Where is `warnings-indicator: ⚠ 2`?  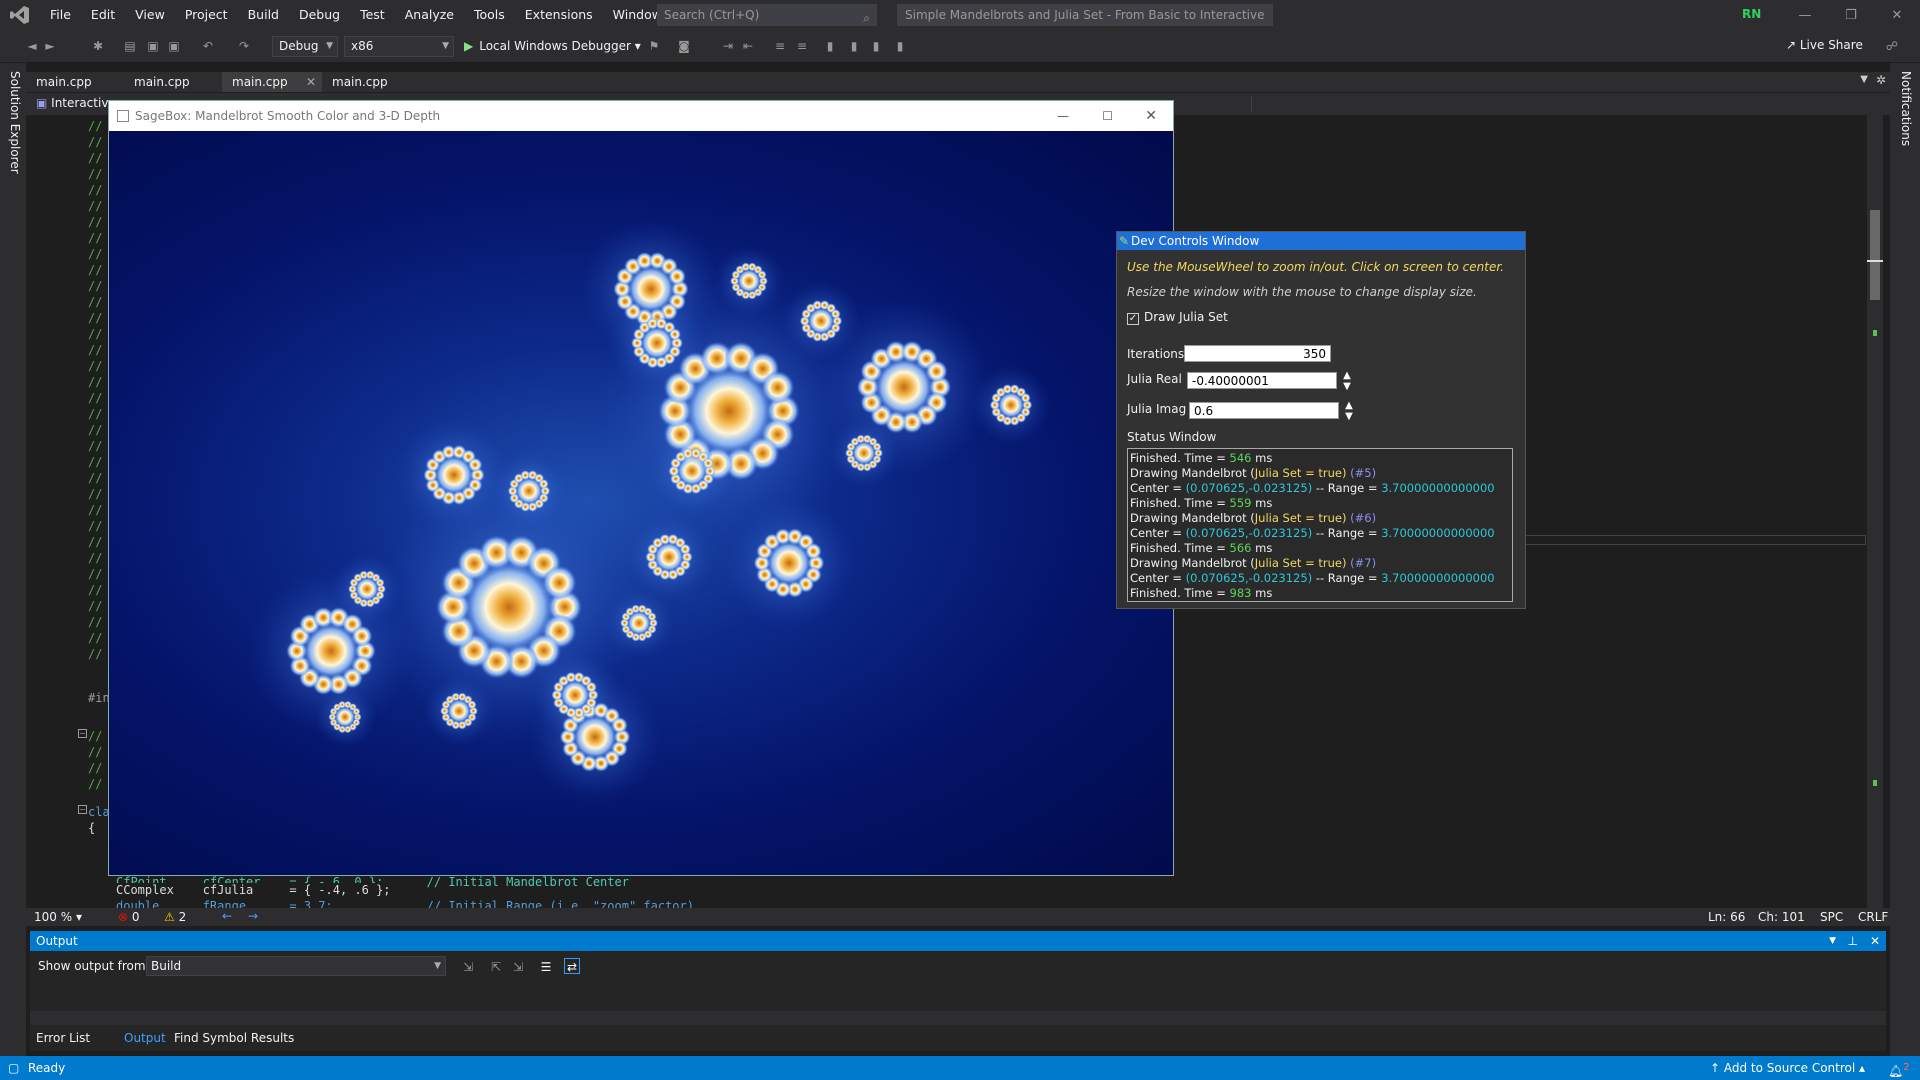 warnings-indicator: ⚠ 2 is located at coordinates (175, 917).